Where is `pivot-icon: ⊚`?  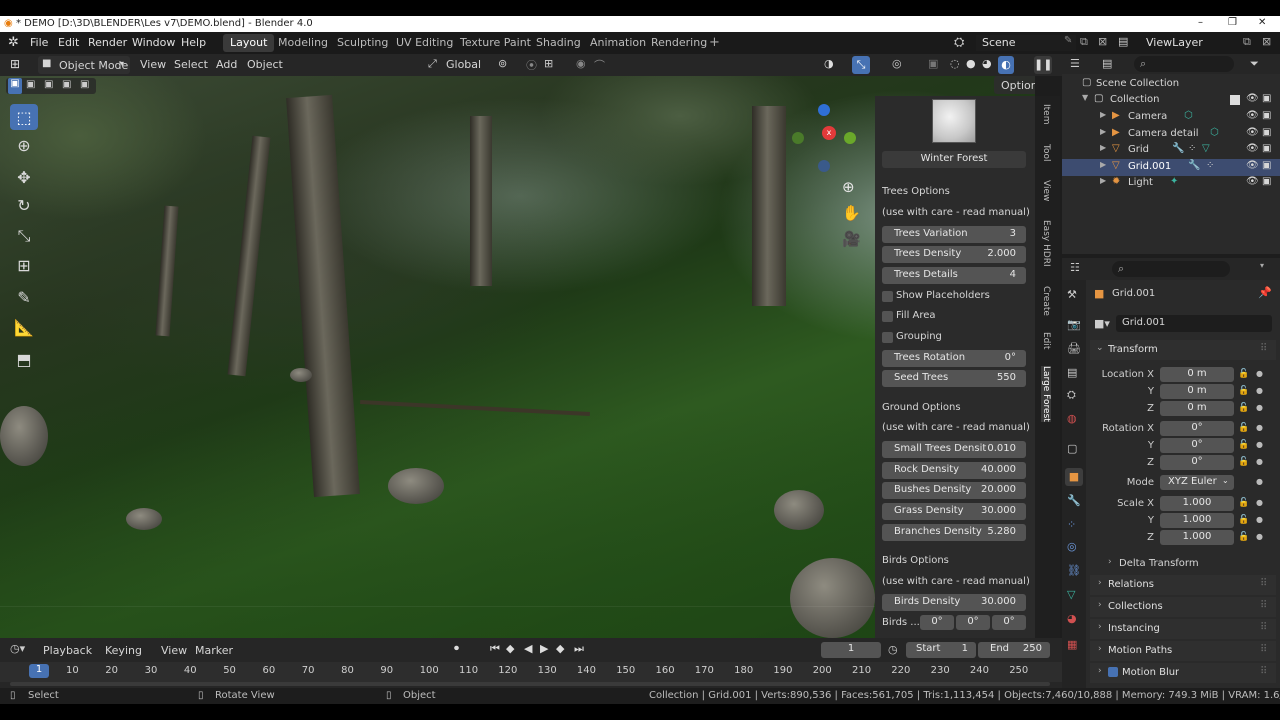 pivot-icon: ⊚ is located at coordinates (502, 63).